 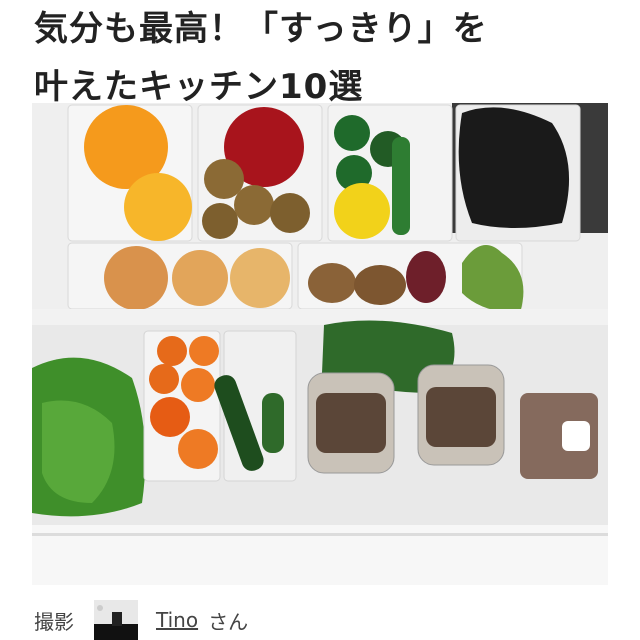 What do you see at coordinates (54, 621) in the screenshot?
I see `credit-label: 撮影` at bounding box center [54, 621].